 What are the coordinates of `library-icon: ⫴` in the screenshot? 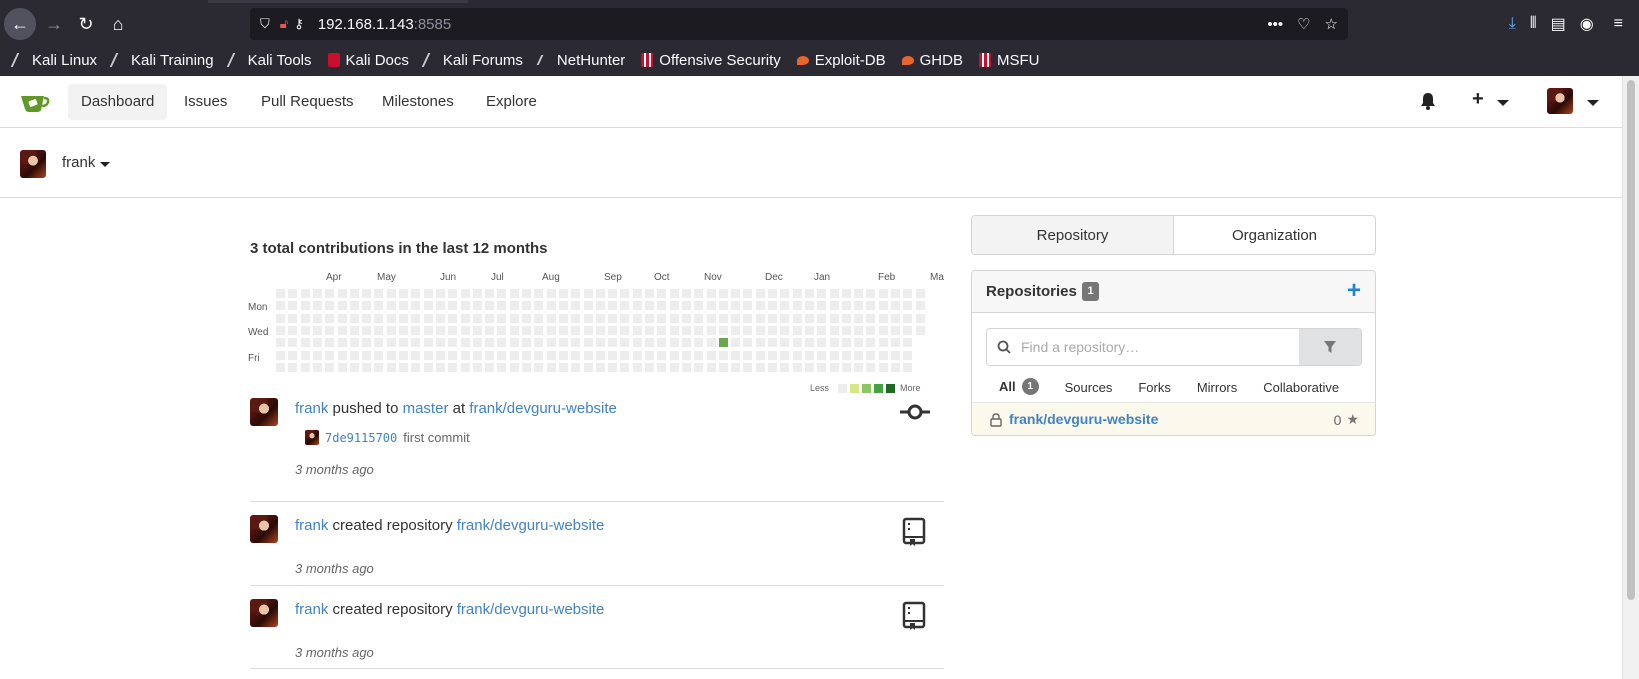 It's located at (1533, 24).